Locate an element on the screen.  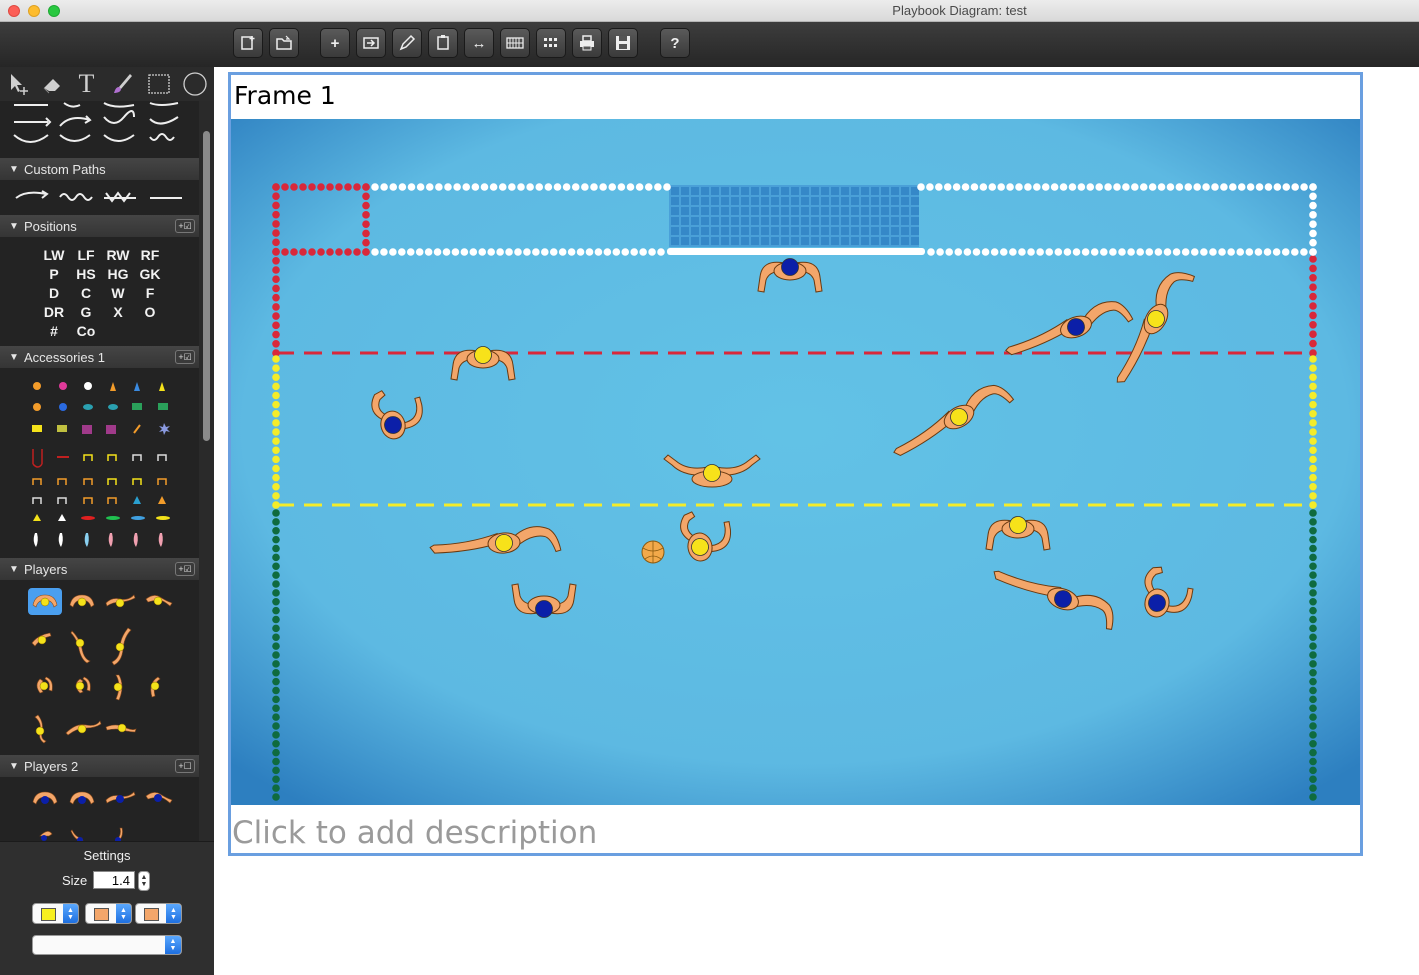
resize-button: ↔ is located at coordinates (479, 43).